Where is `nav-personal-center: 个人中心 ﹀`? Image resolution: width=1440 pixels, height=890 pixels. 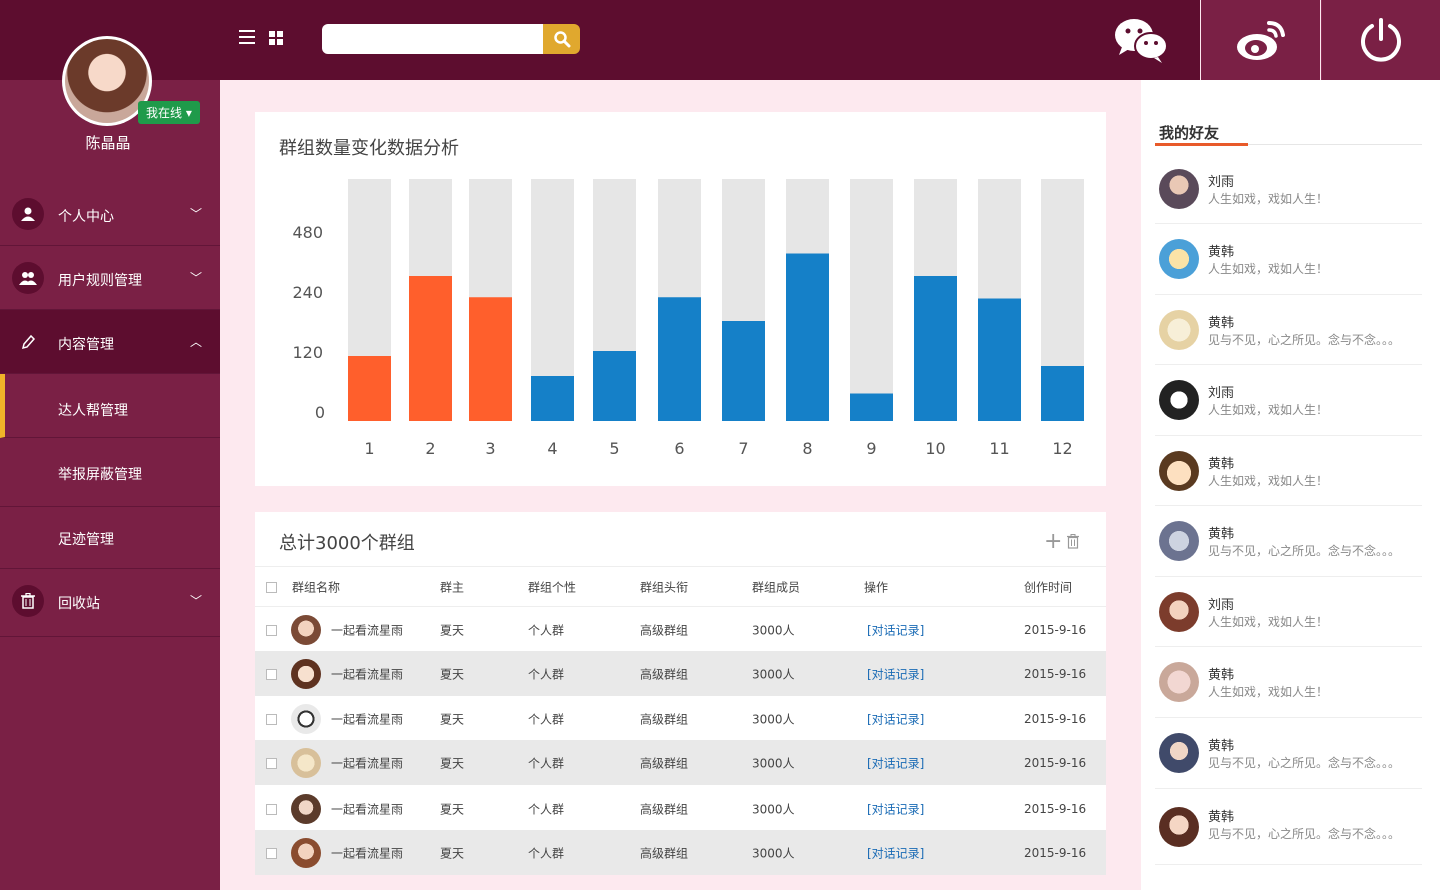
nav-personal-center: 个人中心 ﹀ is located at coordinates (110, 214).